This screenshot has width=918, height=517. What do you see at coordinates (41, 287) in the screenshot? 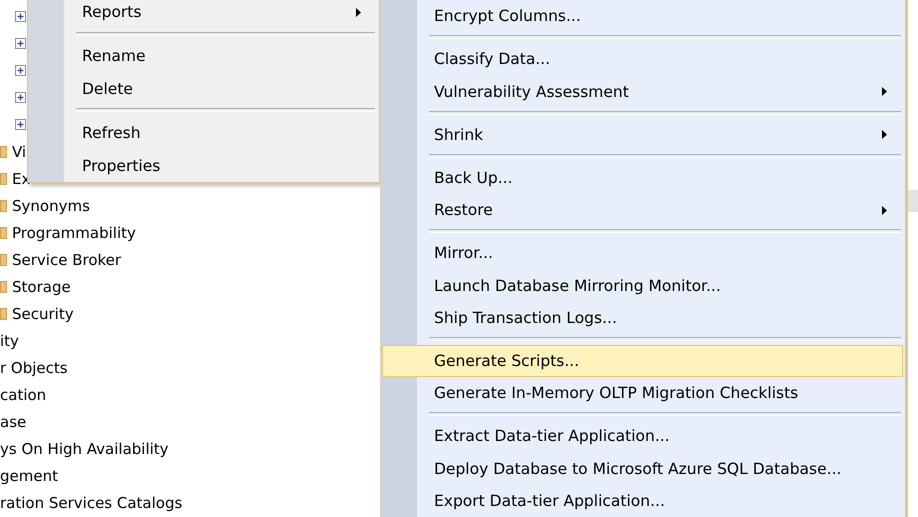
I see `tree-item: Storage` at bounding box center [41, 287].